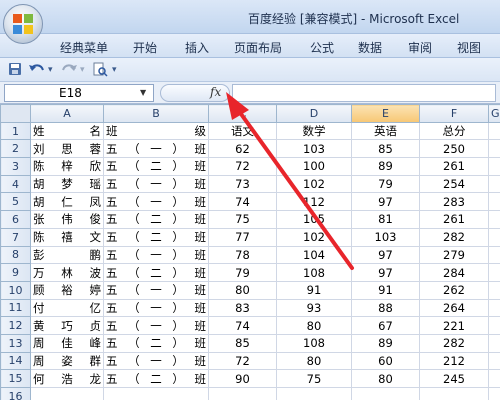  I want to click on header-cell-total: 总分, so click(454, 131).